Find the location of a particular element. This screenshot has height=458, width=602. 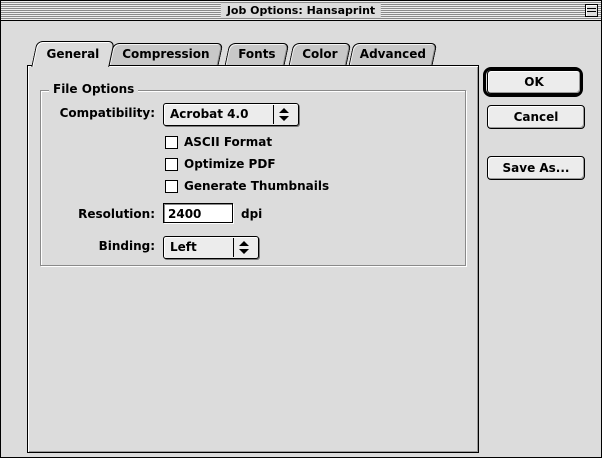

tab-advanced-label: Advanced is located at coordinates (392, 54).